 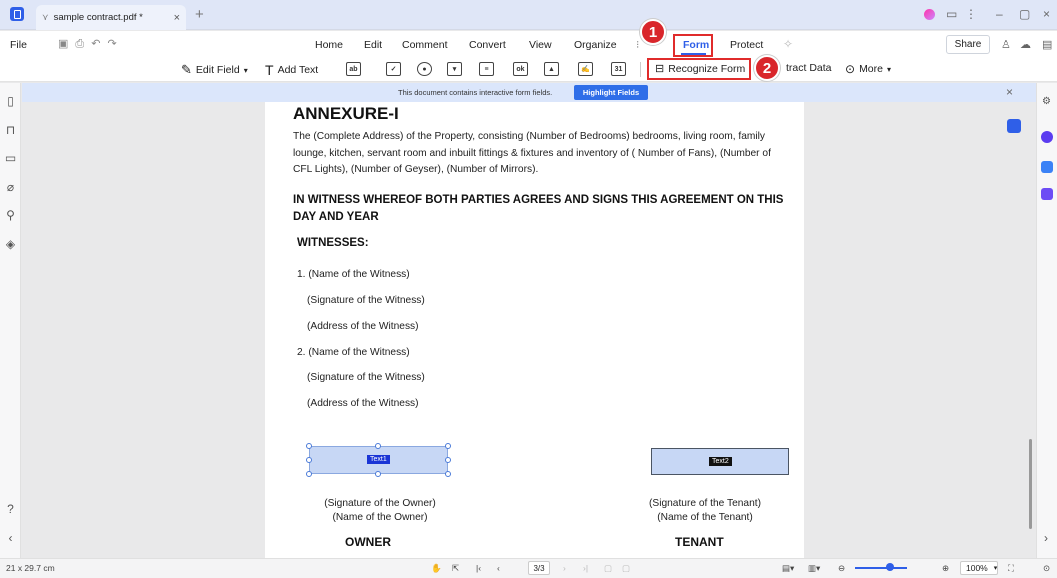 I want to click on fit-view-icon: ▥▾, so click(x=814, y=568).